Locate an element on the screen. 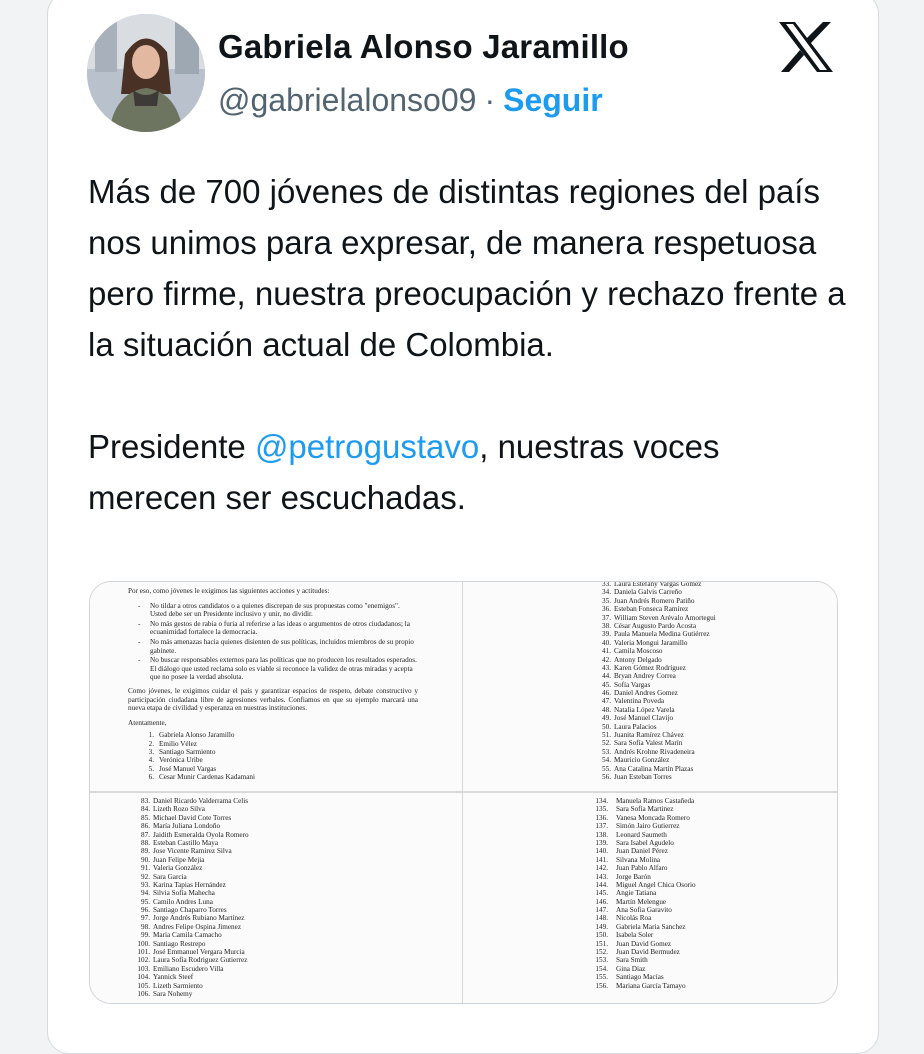  signatory-item: 84. Lizeth Rozo Silva is located at coordinates (188, 809).